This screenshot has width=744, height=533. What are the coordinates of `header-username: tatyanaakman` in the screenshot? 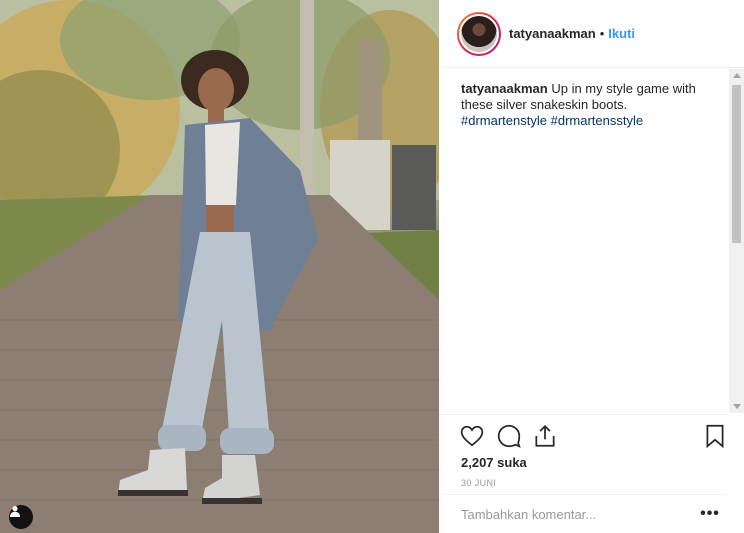 It's located at (552, 33).